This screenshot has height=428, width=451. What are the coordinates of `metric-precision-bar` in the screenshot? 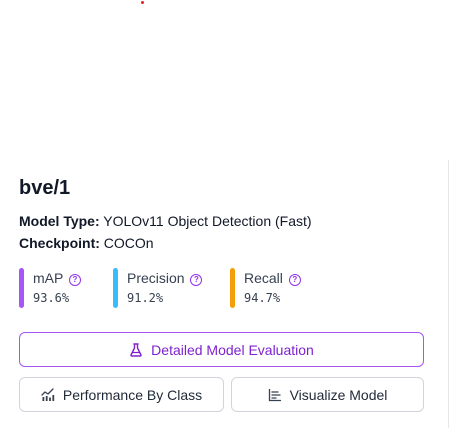 It's located at (115, 288).